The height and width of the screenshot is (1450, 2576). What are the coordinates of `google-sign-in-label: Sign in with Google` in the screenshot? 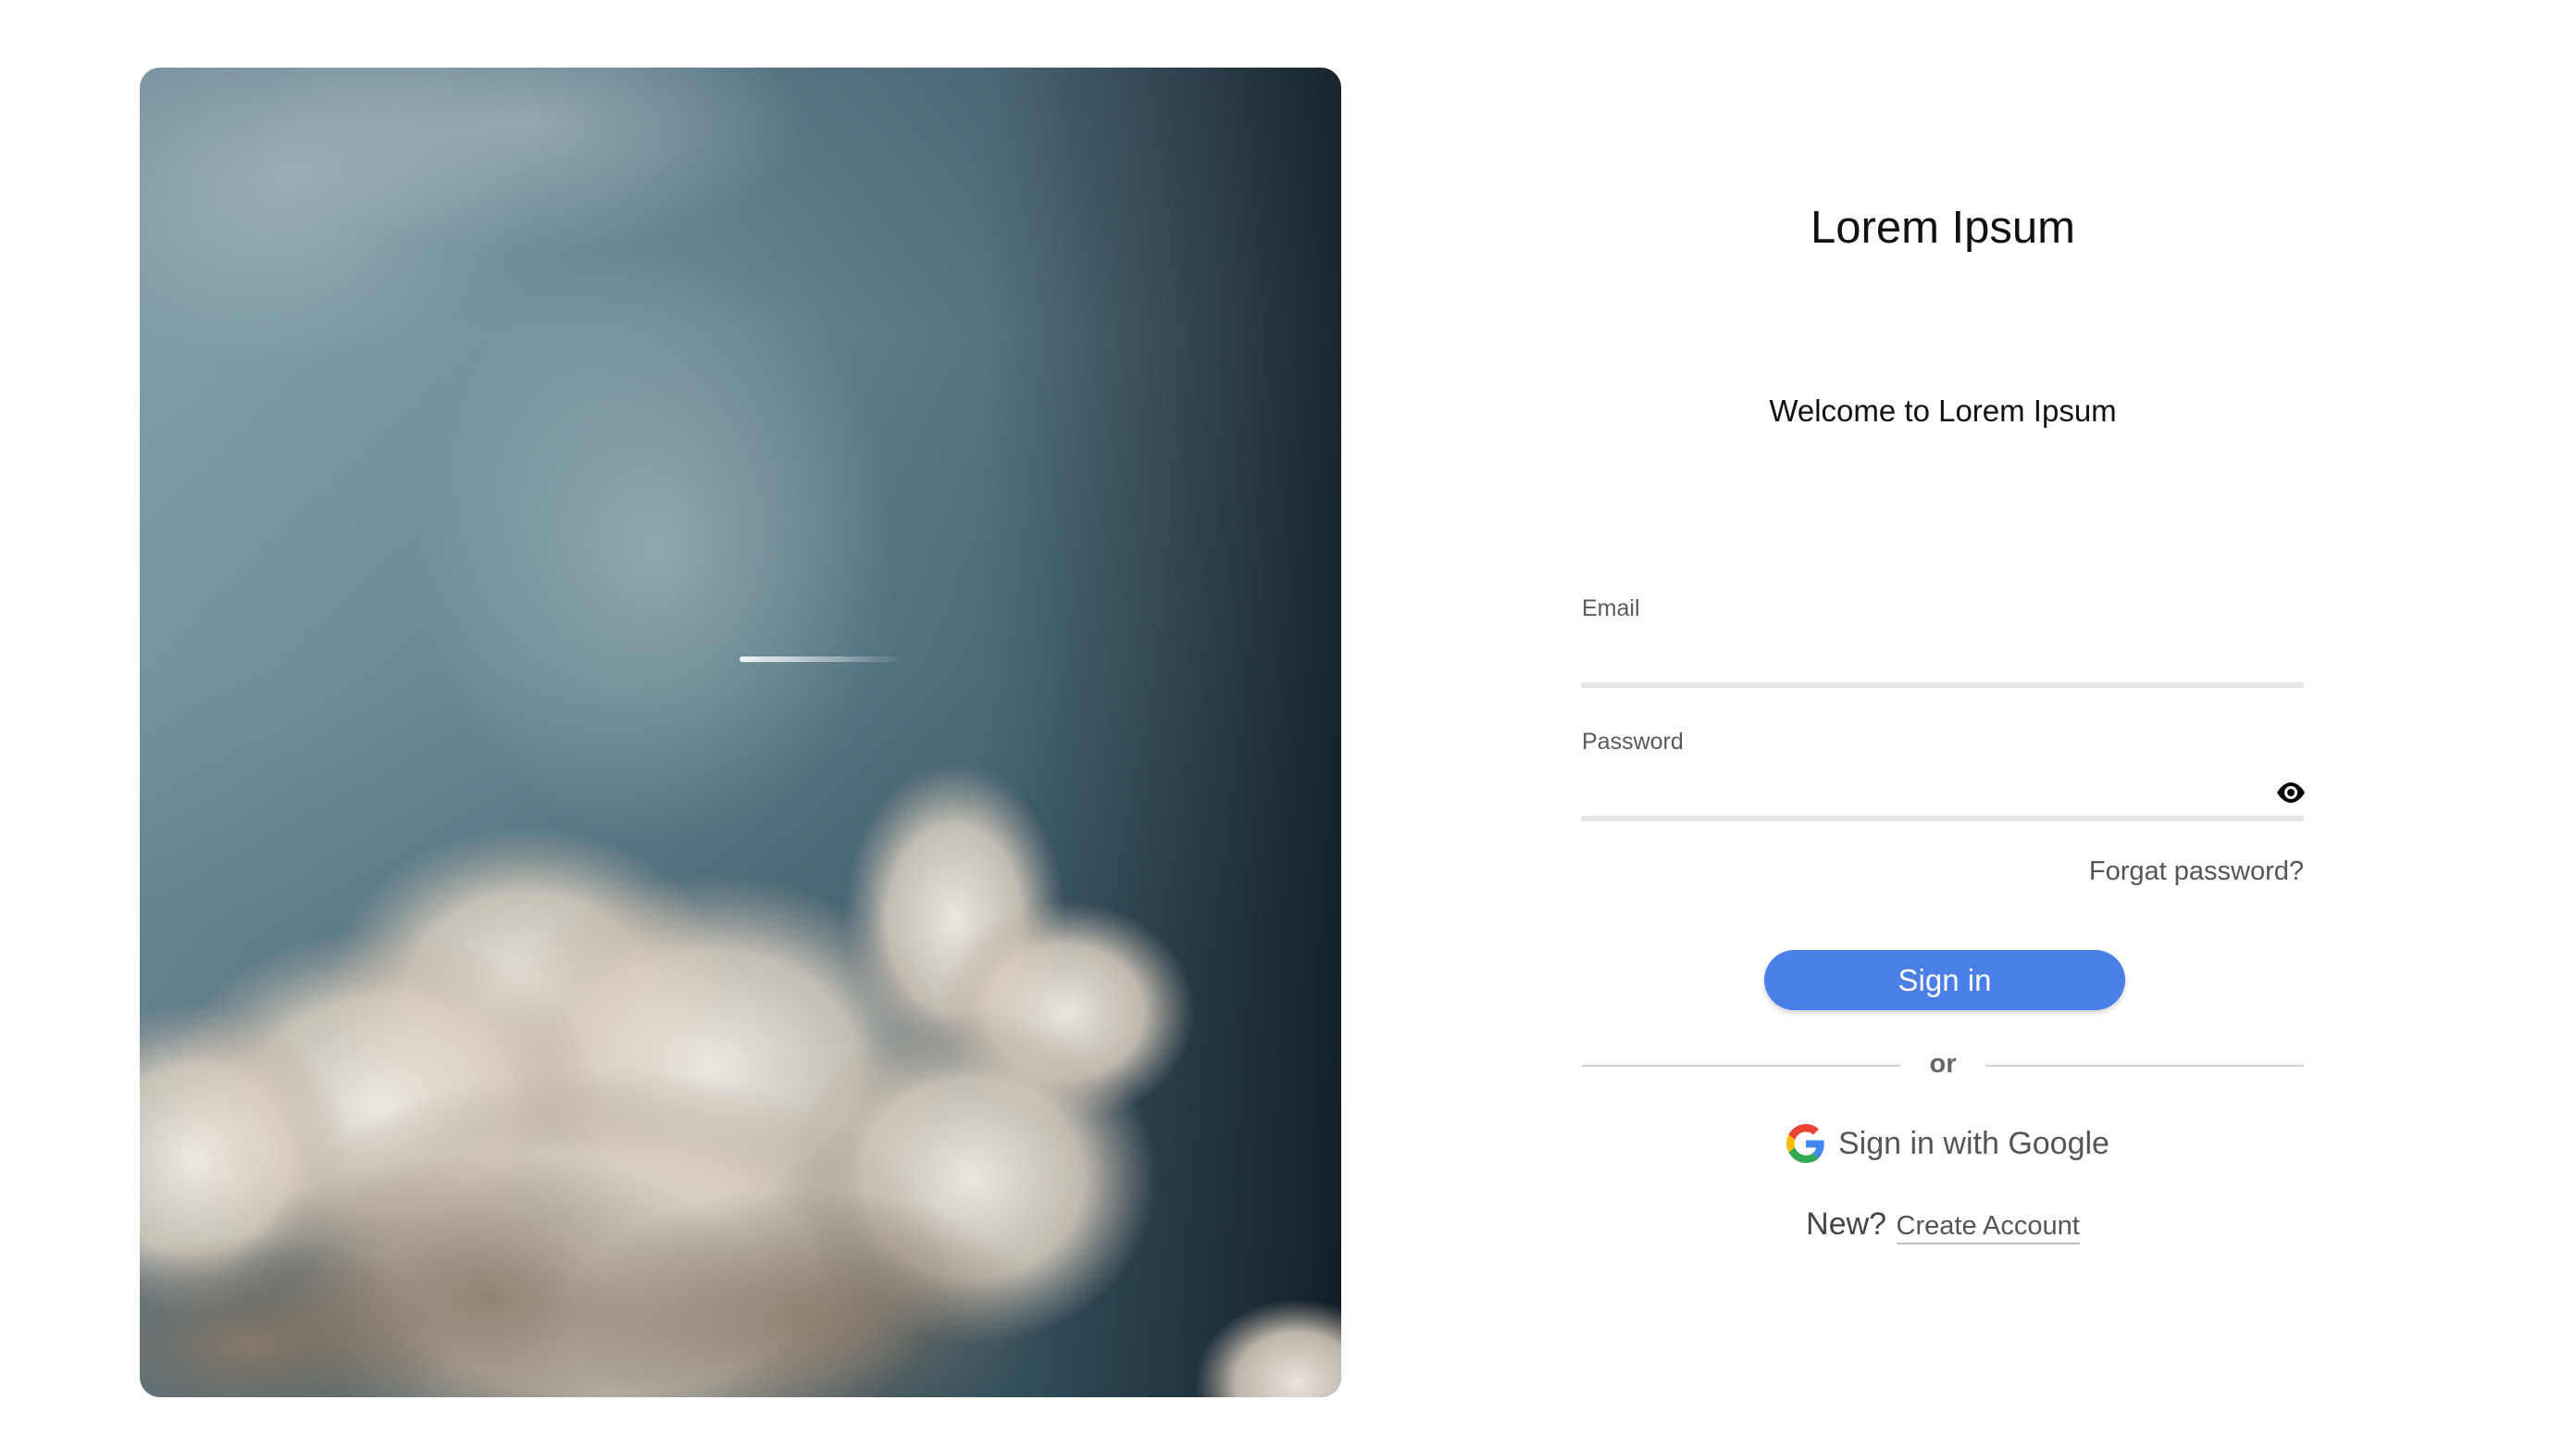 It's located at (1973, 1143).